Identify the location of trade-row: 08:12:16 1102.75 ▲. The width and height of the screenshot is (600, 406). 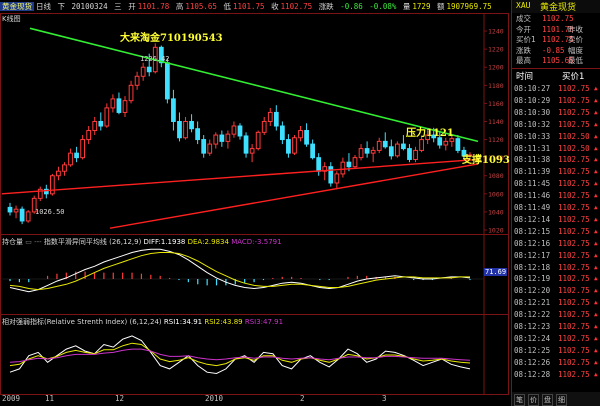
(557, 243).